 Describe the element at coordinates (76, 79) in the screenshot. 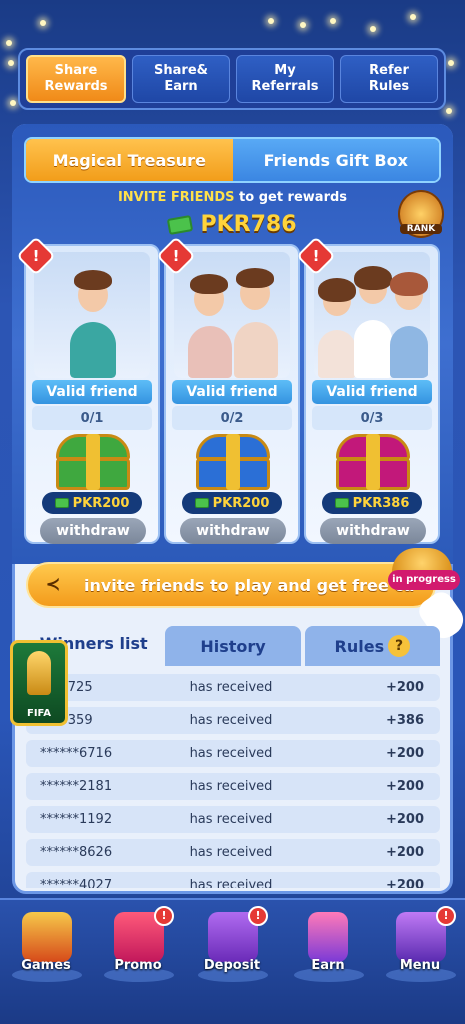

I see `tab-share-rewards: Share Rewards` at that location.